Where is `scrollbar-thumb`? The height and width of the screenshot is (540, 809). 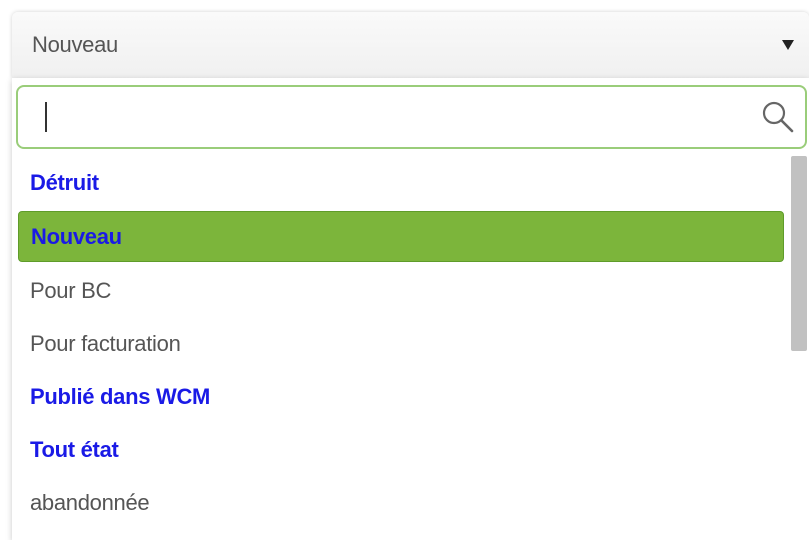 scrollbar-thumb is located at coordinates (799, 253).